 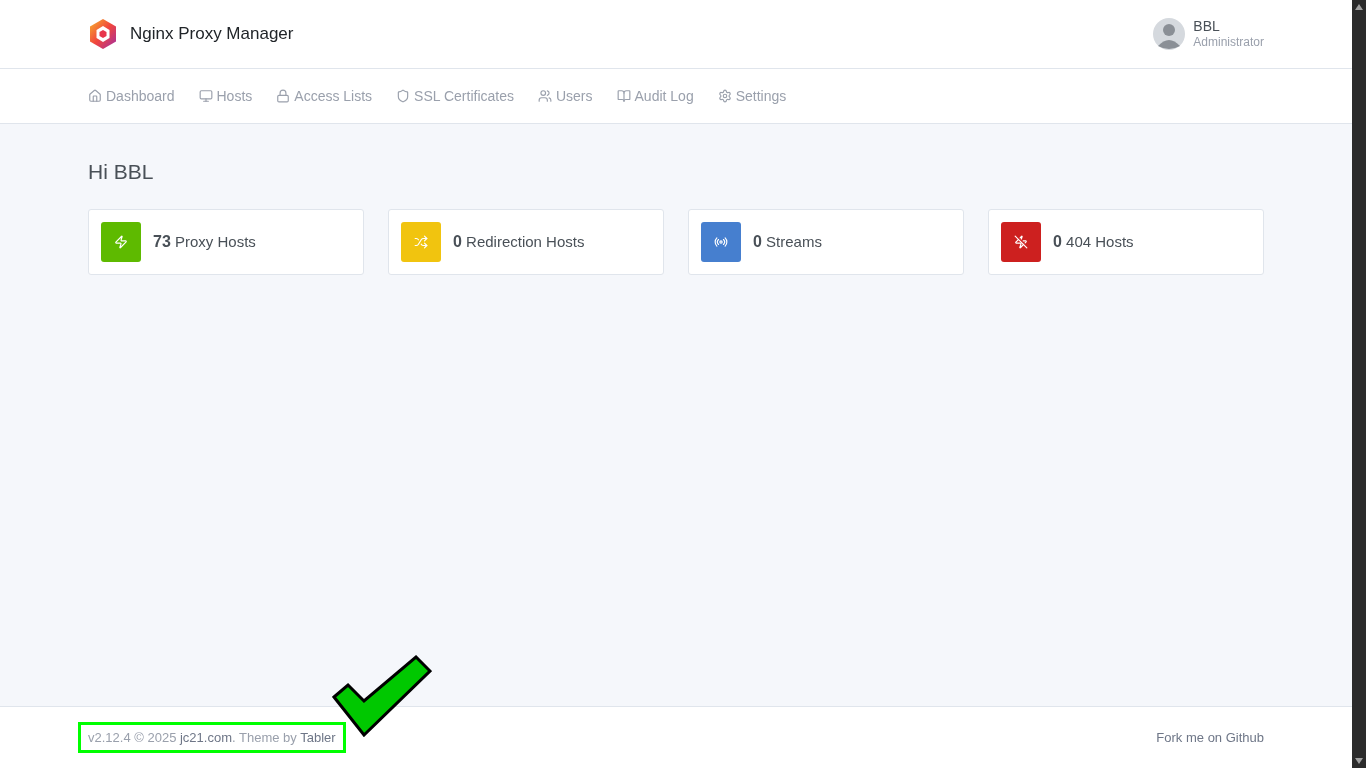 I want to click on nav-link: Users, so click(x=565, y=96).